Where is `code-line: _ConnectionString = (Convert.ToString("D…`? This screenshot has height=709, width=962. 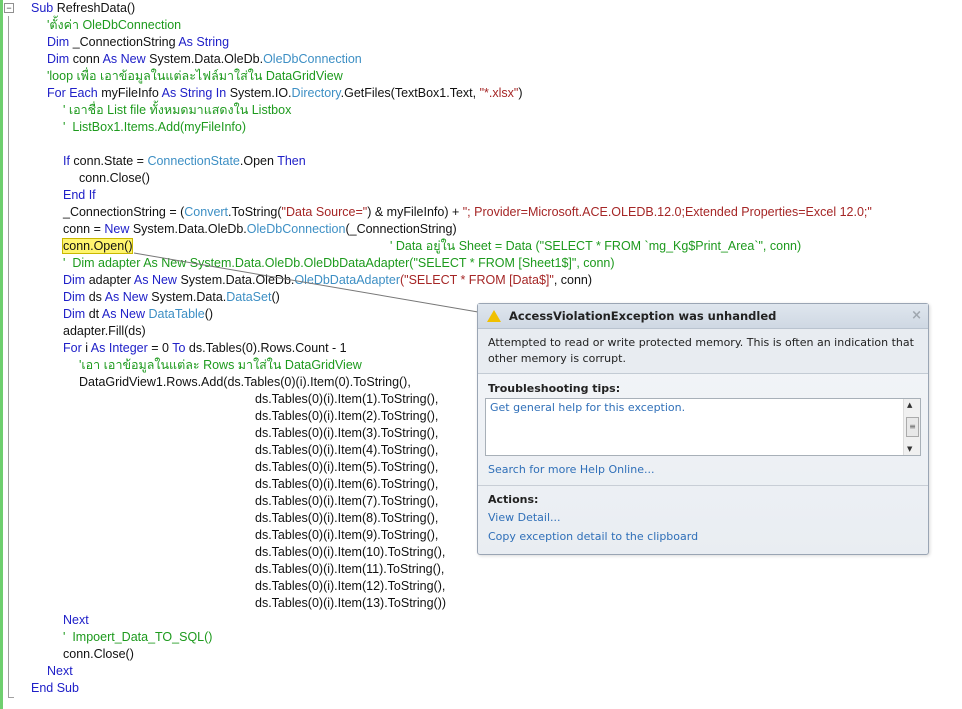
code-line: _ConnectionString = (Convert.ToString("D… is located at coordinates (467, 212).